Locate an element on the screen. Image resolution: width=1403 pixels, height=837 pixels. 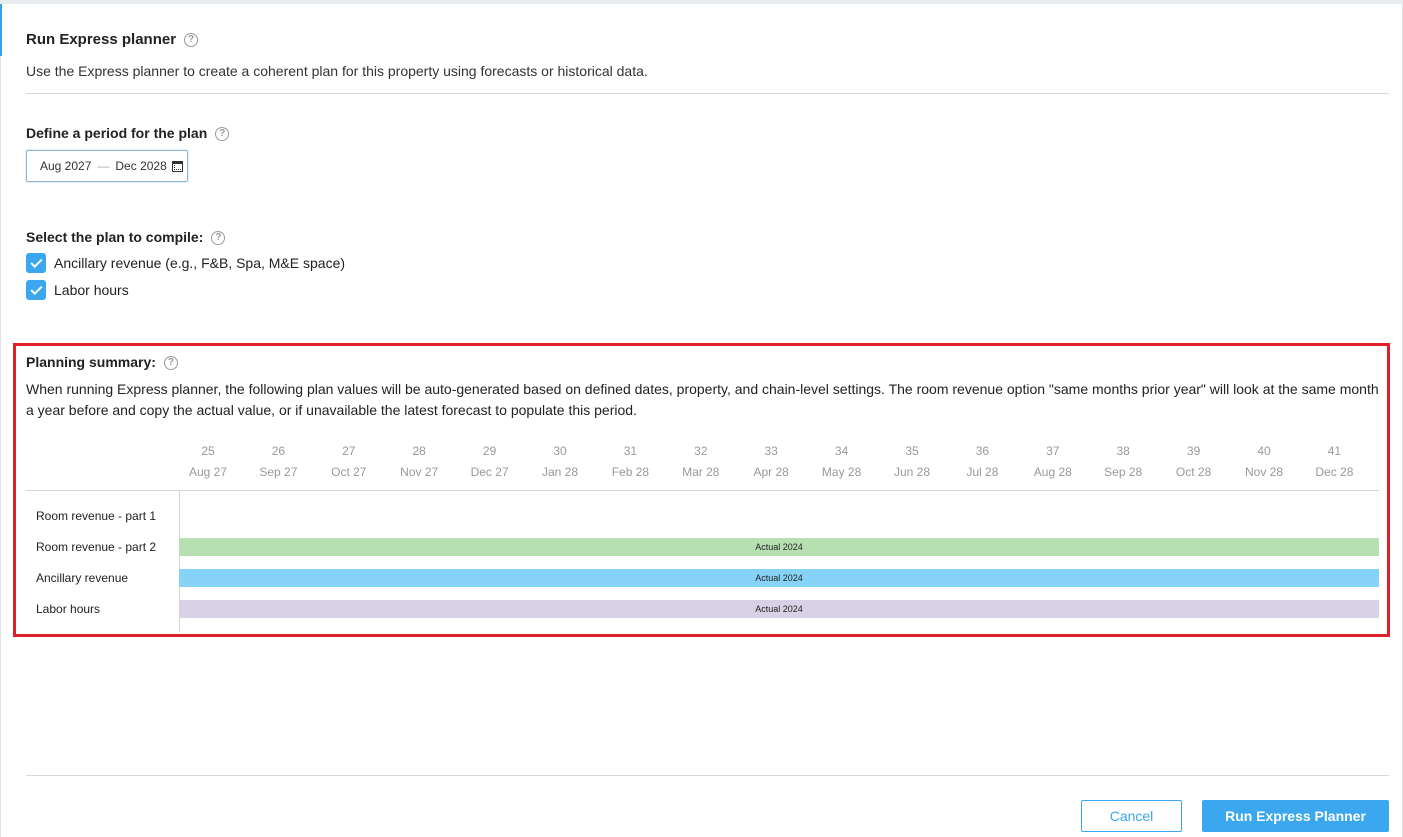
page-title-text: Run Express planner is located at coordinates (101, 39).